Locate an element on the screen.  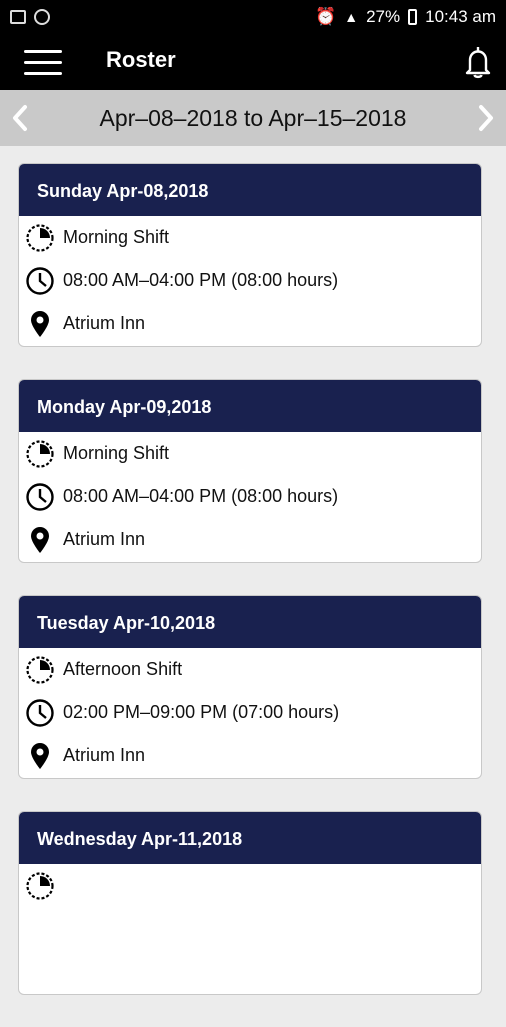
date-range-label: Apr–08–2018 to Apr–15–2018 is located at coordinates (253, 117).